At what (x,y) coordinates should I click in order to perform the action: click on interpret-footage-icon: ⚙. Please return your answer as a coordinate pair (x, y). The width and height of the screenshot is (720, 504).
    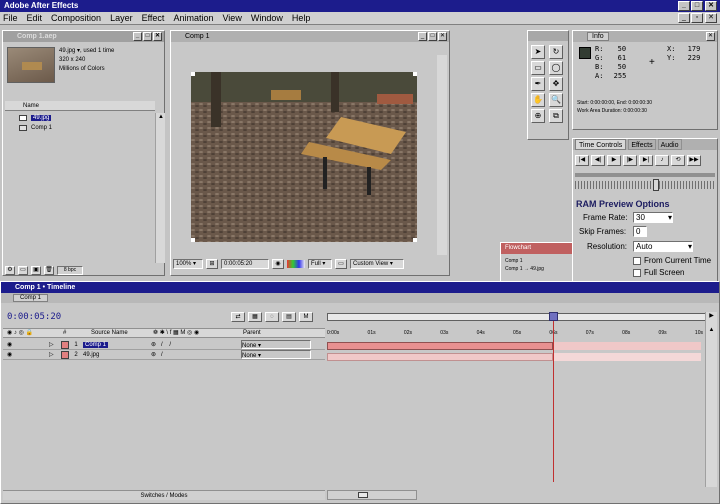
    Looking at the image, I should click on (10, 270).